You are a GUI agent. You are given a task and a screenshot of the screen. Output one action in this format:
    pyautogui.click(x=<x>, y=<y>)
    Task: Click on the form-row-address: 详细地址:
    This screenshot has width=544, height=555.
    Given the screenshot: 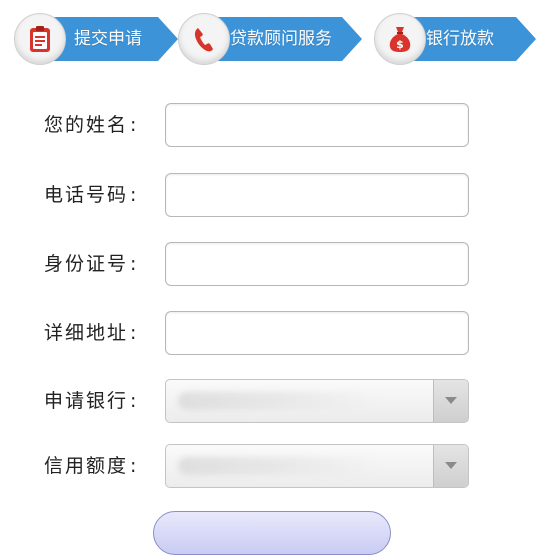 What is the action you would take?
    pyautogui.click(x=272, y=333)
    